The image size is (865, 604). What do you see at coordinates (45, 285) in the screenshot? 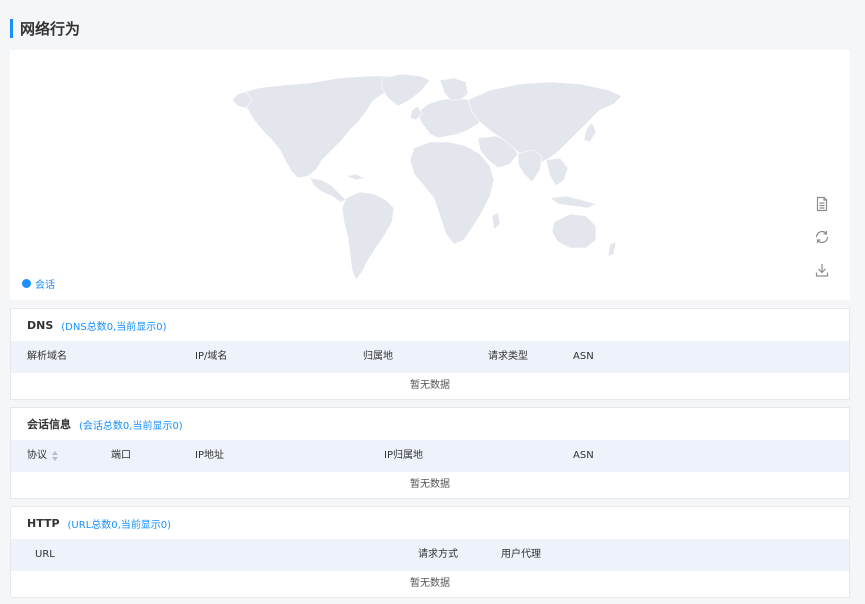
I see `legend-label: 会话` at bounding box center [45, 285].